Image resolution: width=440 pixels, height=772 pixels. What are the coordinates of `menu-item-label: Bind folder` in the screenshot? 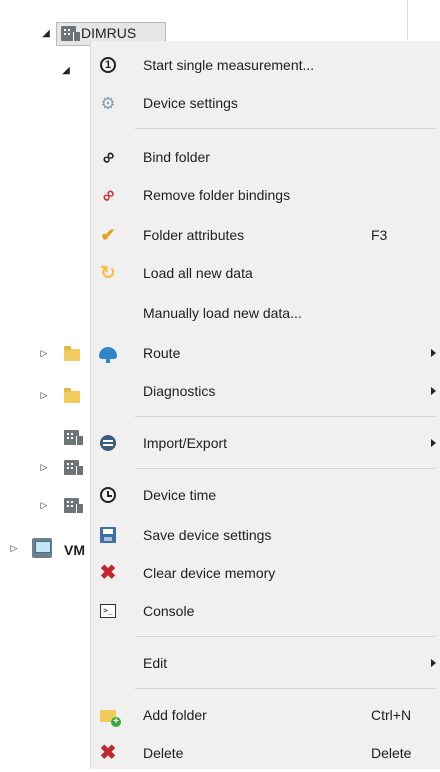 It's located at (176, 157).